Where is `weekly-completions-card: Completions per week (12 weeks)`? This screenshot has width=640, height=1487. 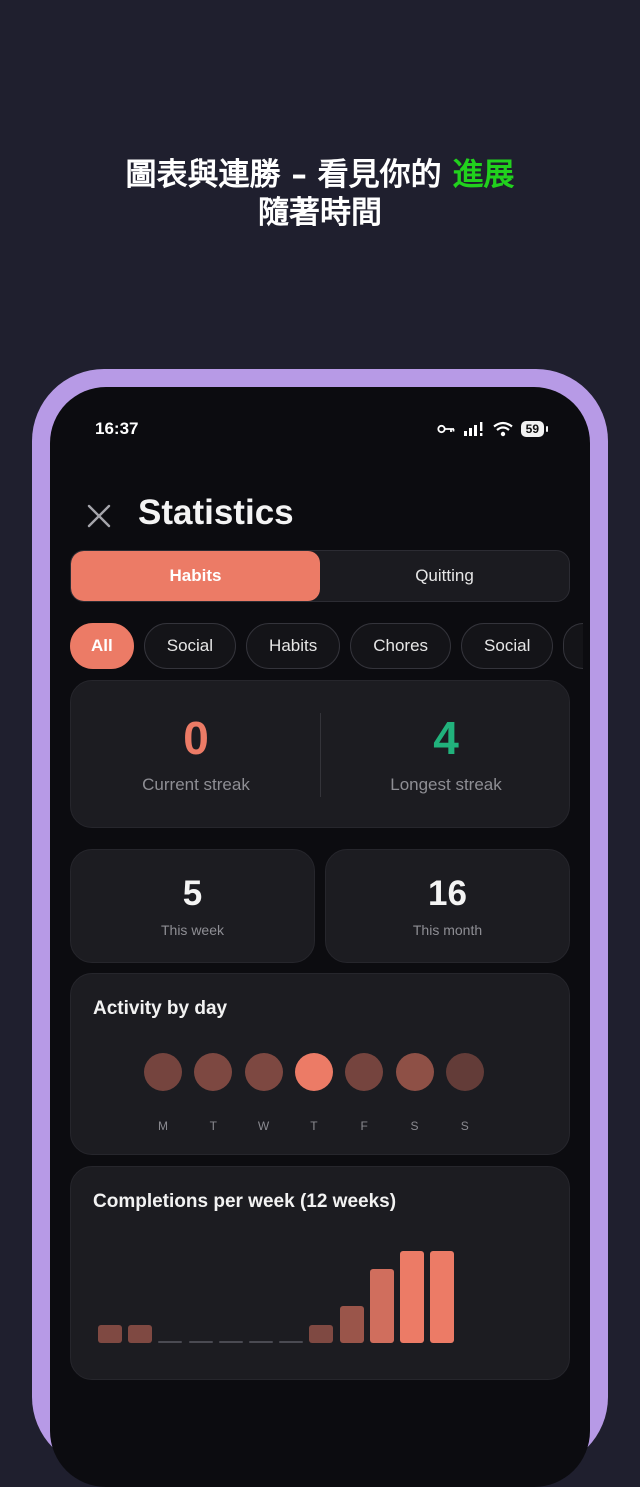 weekly-completions-card: Completions per week (12 weeks) is located at coordinates (320, 1273).